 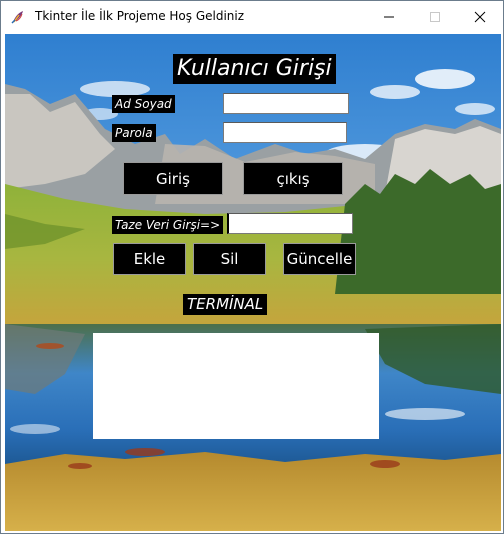 I want to click on name-input, so click(x=286, y=103).